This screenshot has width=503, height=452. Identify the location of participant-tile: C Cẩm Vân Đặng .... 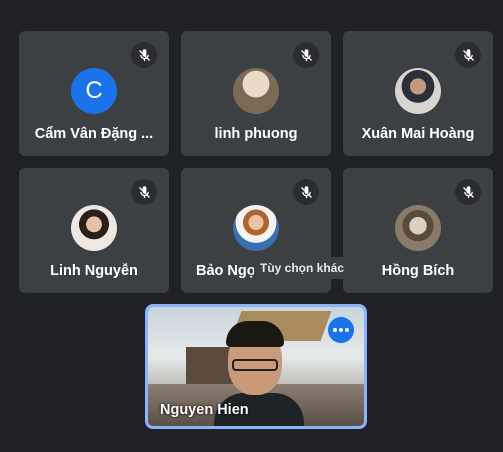
(94, 93).